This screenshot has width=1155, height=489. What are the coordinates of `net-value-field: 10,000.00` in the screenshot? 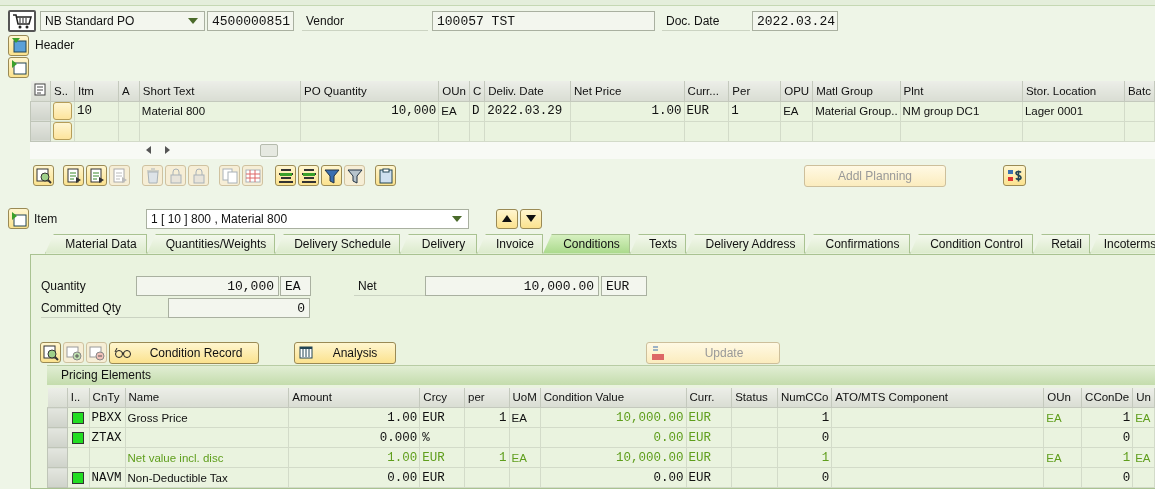 It's located at (512, 286).